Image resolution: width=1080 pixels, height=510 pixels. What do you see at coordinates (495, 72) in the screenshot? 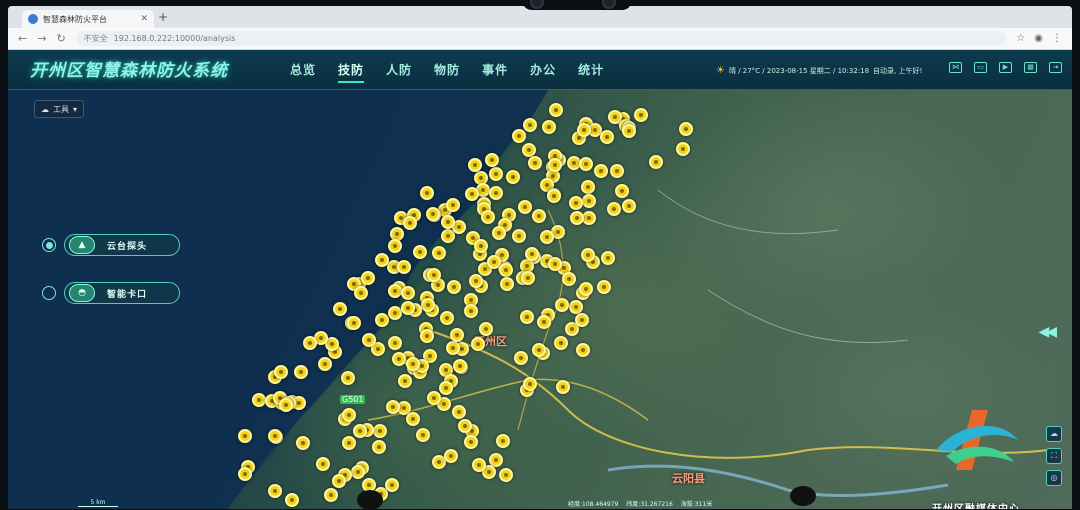
I see `menu-item-events: 事件` at bounding box center [495, 72].